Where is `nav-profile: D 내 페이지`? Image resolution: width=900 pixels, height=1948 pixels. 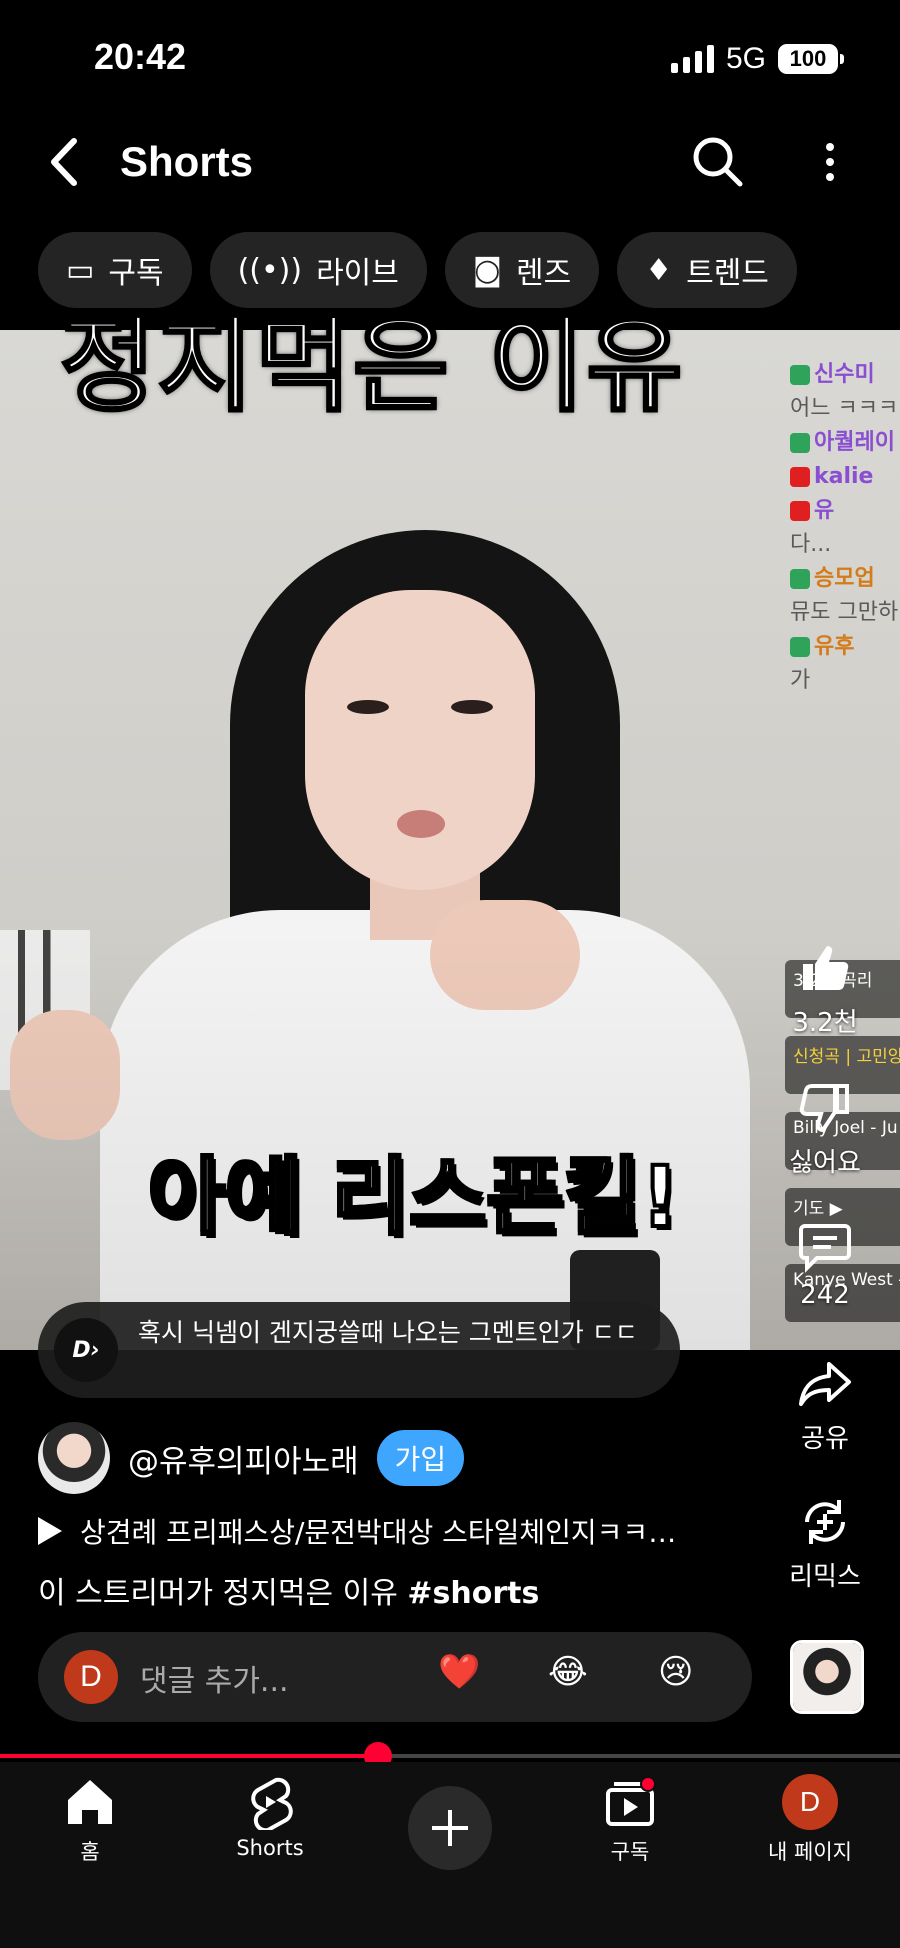 nav-profile: D 내 페이지 is located at coordinates (810, 1820).